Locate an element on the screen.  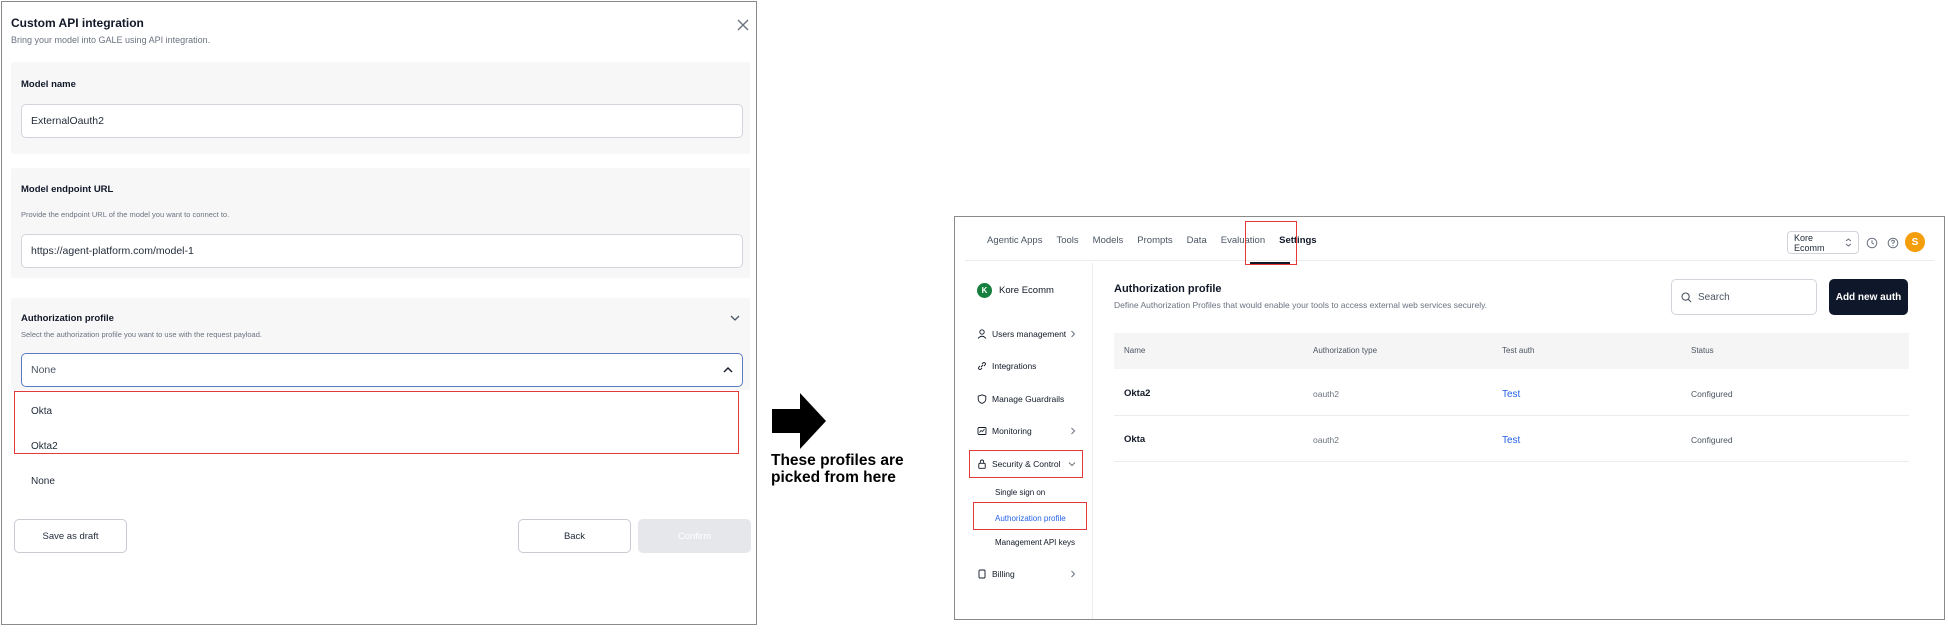
sidebar-item-users-management: Users management is located at coordinates (1029, 334).